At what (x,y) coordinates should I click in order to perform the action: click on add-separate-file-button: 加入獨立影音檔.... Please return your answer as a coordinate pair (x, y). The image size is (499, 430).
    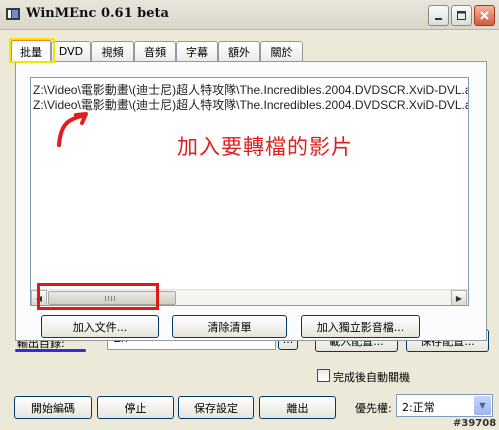
    Looking at the image, I should click on (360, 326).